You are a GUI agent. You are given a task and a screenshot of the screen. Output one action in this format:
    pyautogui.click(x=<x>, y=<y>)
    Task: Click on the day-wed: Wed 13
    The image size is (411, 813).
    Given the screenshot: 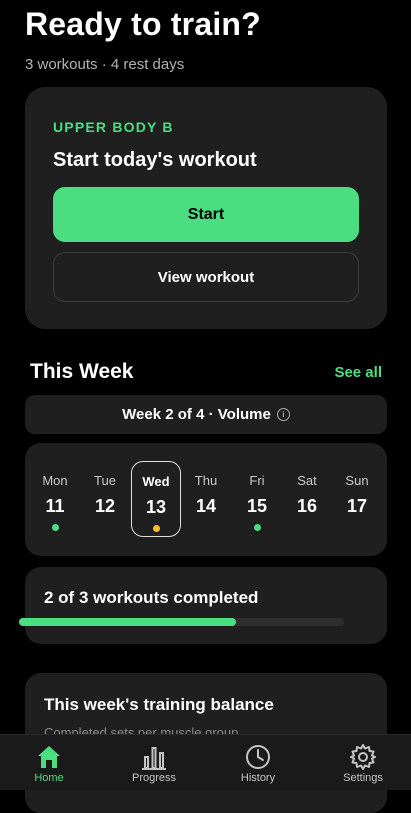 What is the action you would take?
    pyautogui.click(x=156, y=499)
    